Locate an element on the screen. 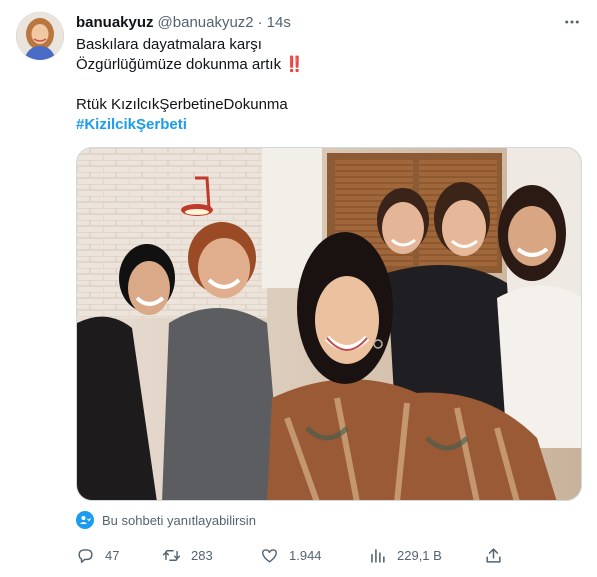 This screenshot has height=577, width=597. tweet-timestamp: 14s is located at coordinates (279, 22).